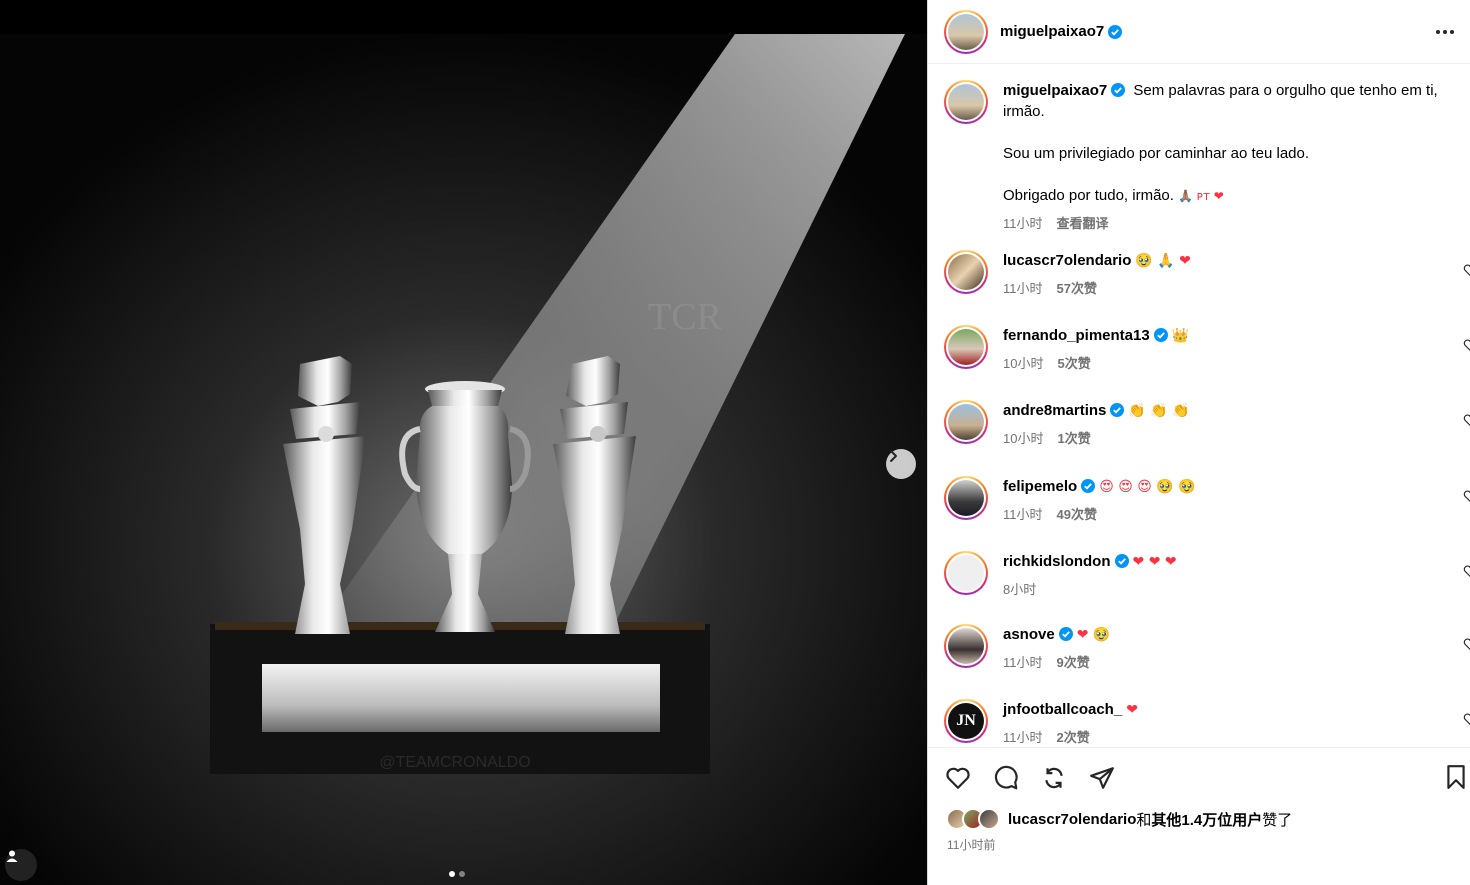  What do you see at coordinates (685, 317) in the screenshot?
I see `watermark-top: TCR` at bounding box center [685, 317].